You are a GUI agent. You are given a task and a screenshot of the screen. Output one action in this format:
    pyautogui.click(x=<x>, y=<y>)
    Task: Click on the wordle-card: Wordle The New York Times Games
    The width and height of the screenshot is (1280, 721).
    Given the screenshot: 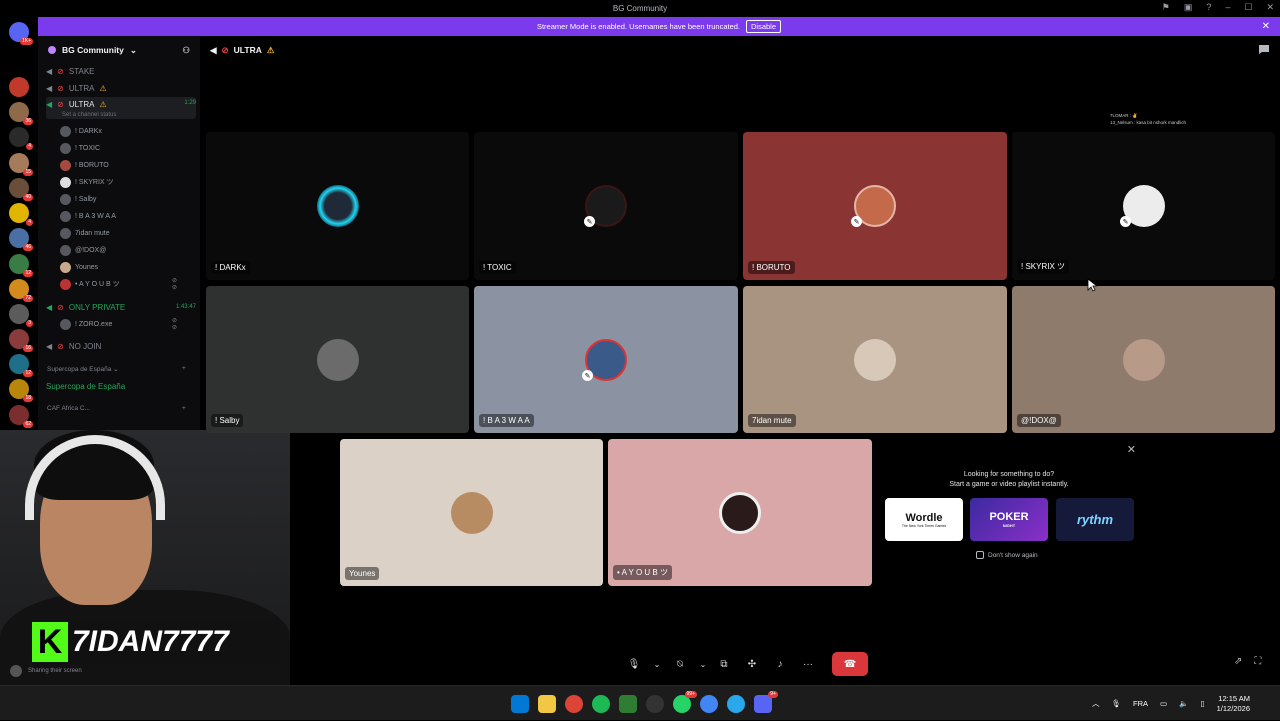 What is the action you would take?
    pyautogui.click(x=924, y=519)
    